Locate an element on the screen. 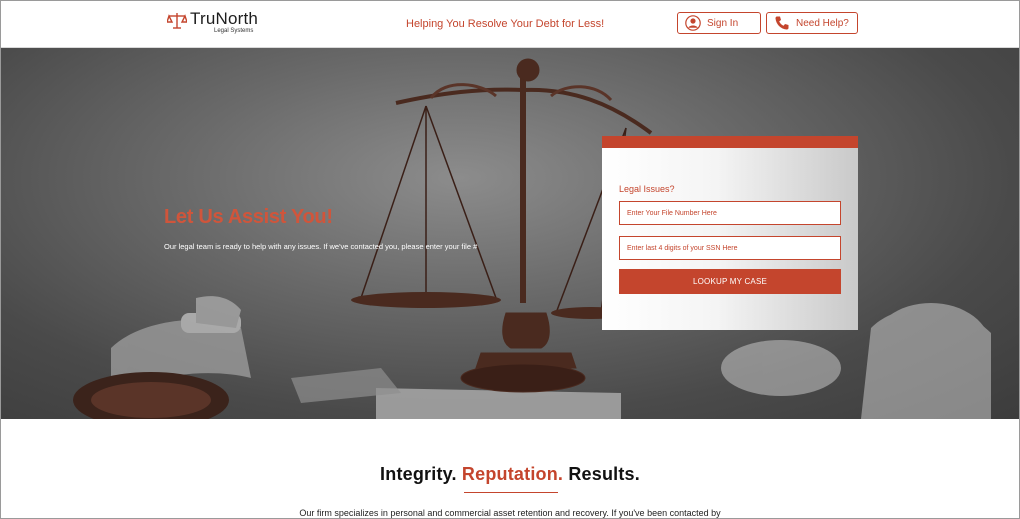  form-top-bar is located at coordinates (730, 142).